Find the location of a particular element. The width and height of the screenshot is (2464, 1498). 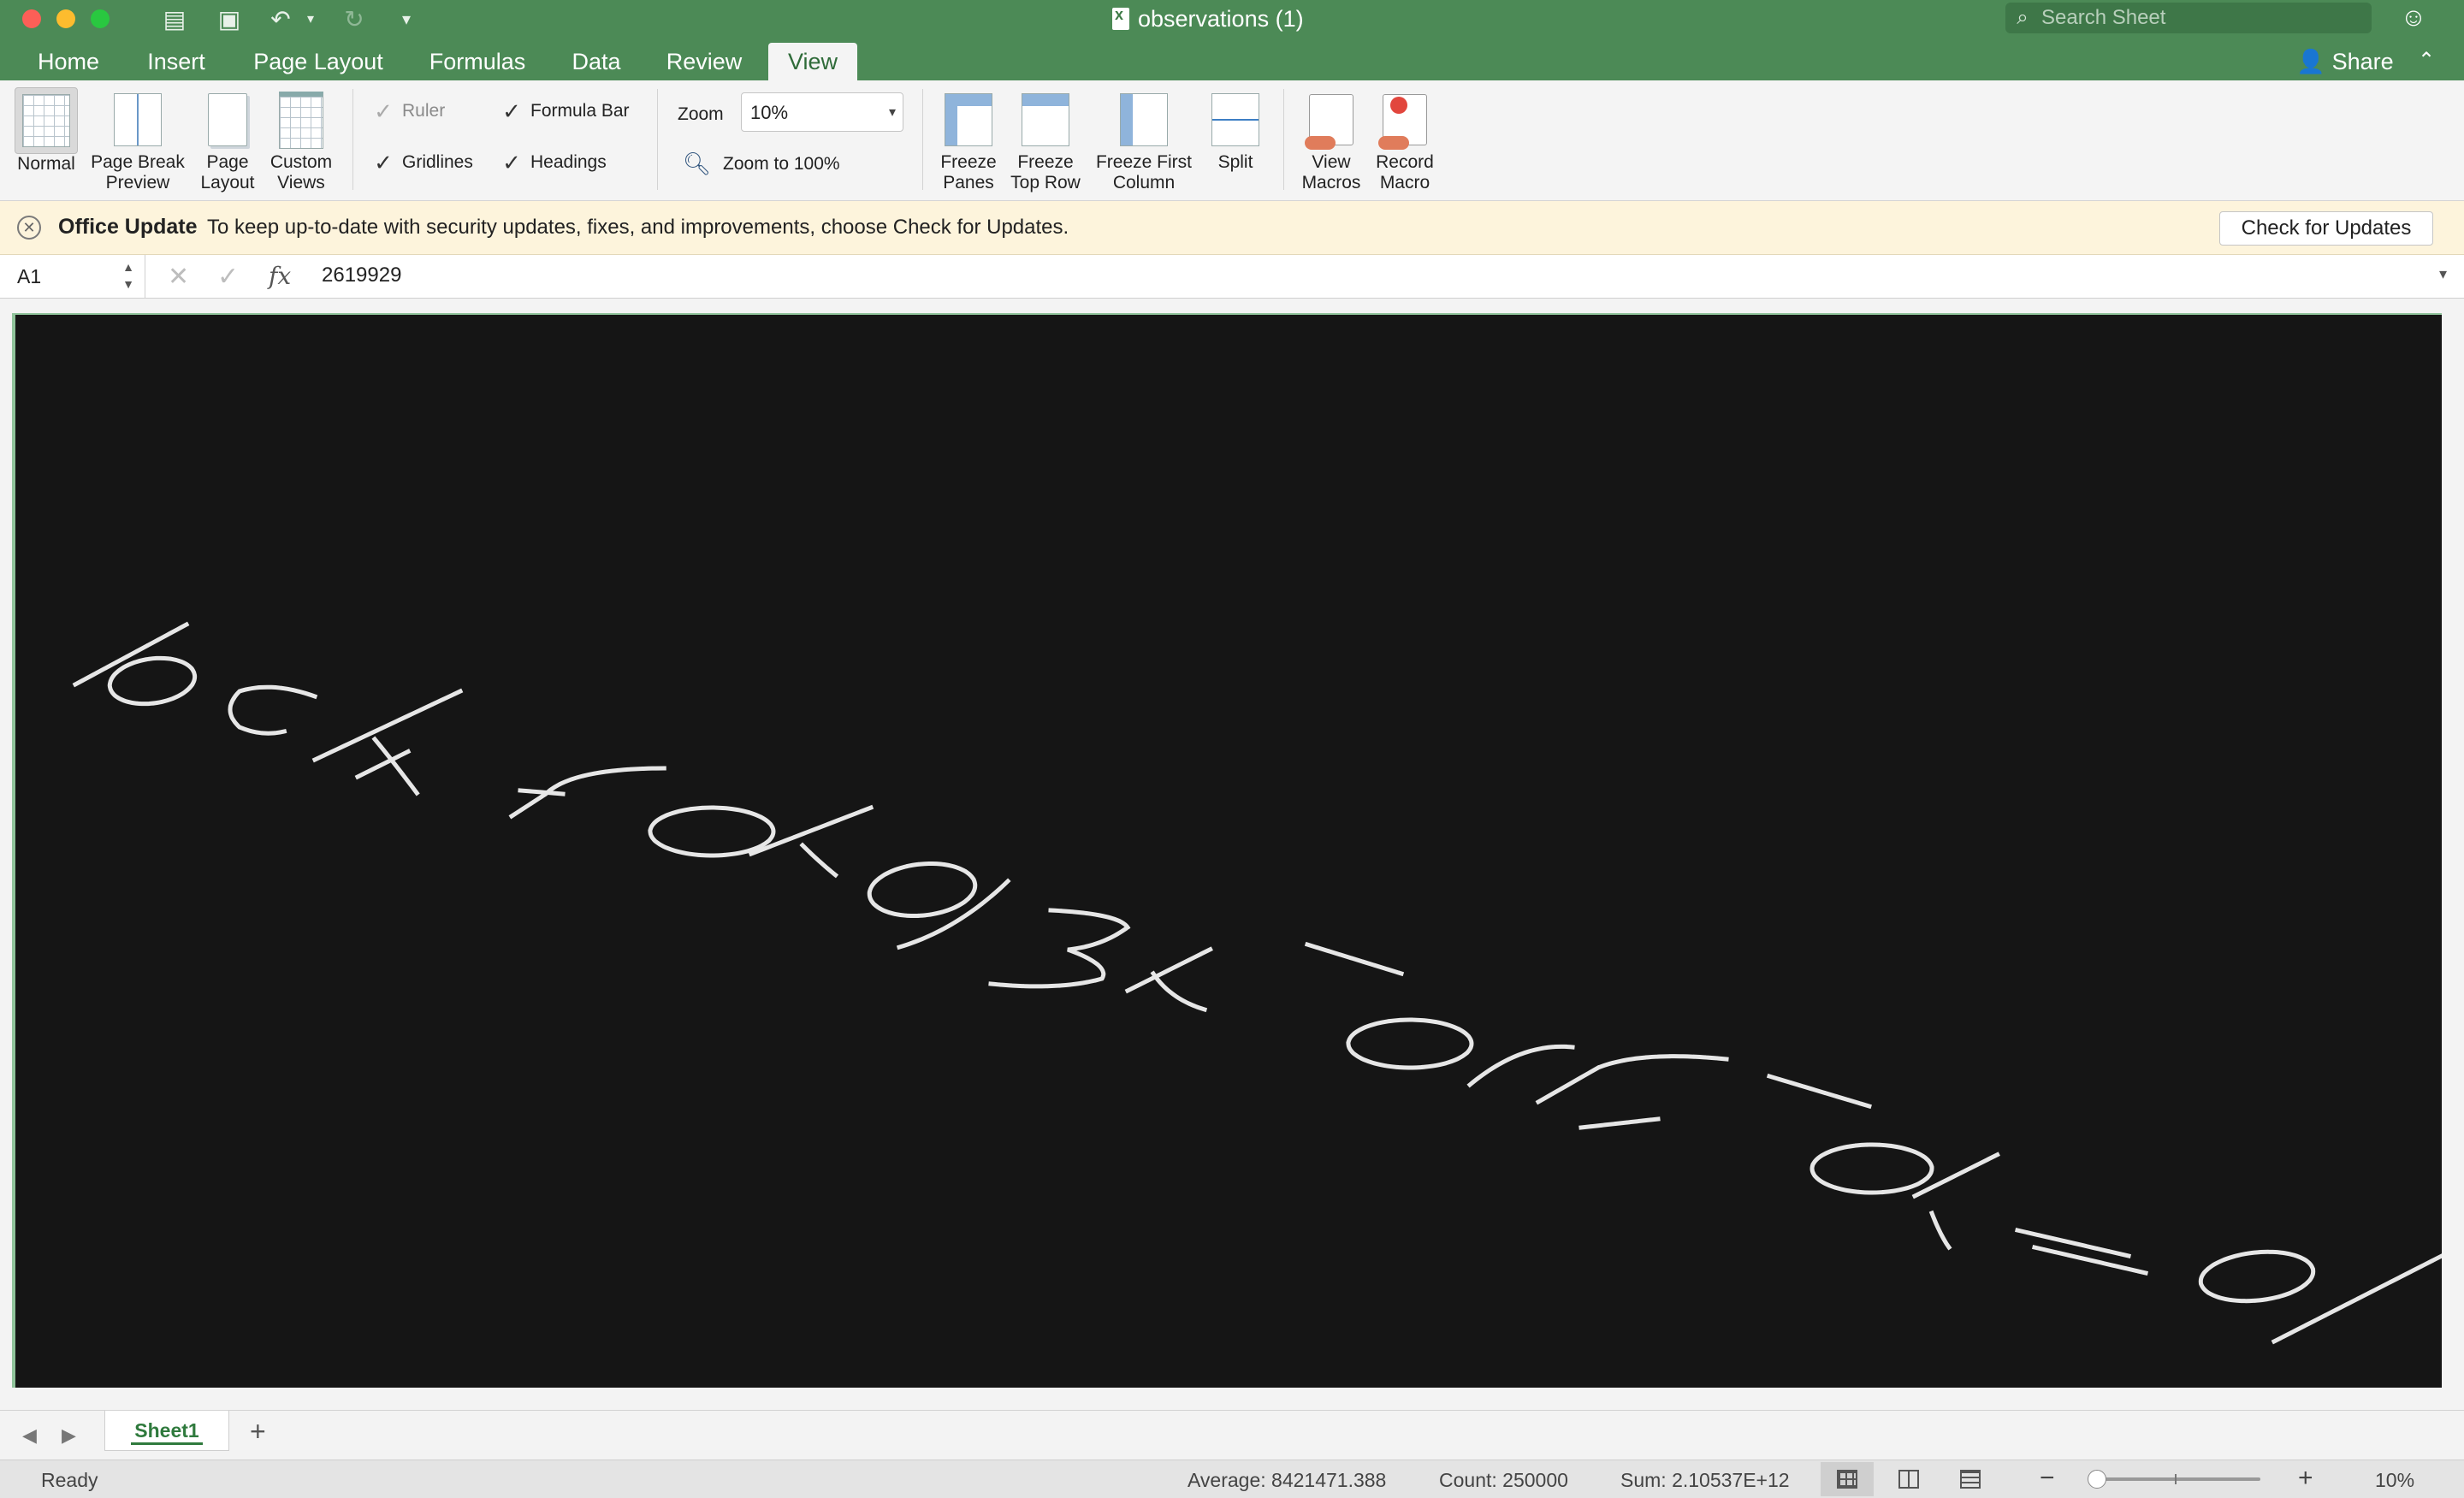

gridlines-label: Gridlines is located at coordinates (437, 162).